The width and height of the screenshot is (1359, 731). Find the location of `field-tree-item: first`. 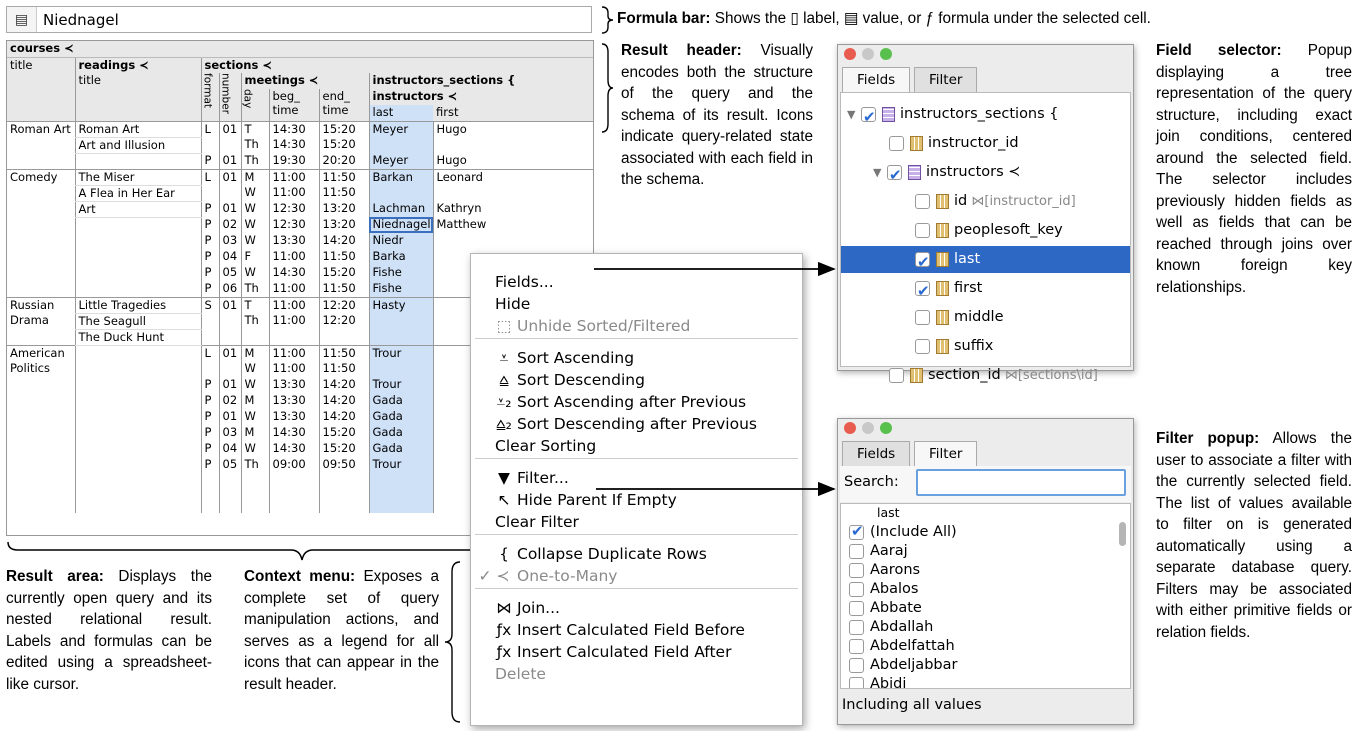

field-tree-item: first is located at coordinates (985, 290).